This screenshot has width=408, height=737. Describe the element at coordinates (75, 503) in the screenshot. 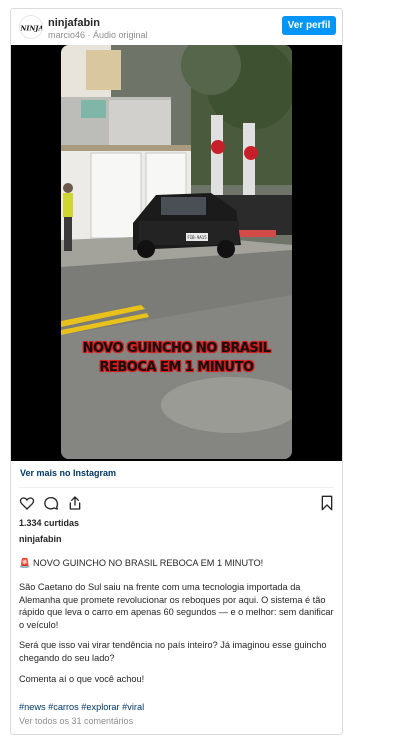

I see `share-icon` at that location.